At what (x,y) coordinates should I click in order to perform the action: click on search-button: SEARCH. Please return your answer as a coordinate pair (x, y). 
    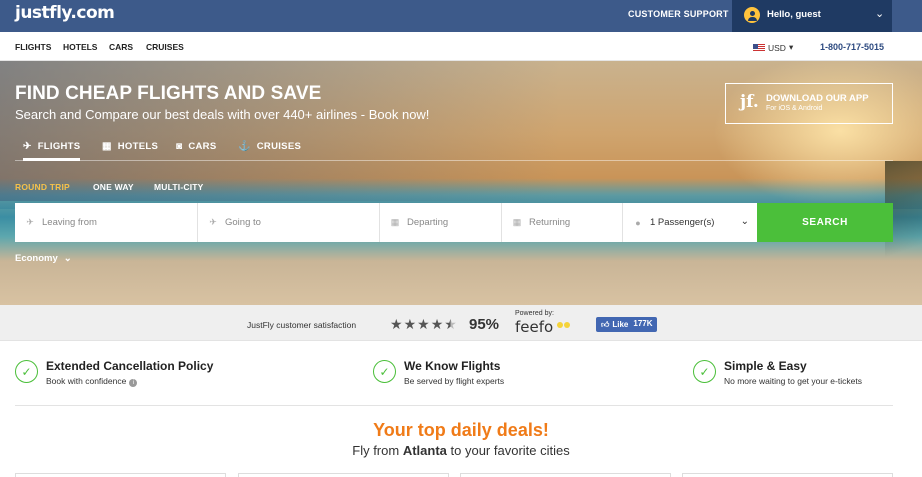
    Looking at the image, I should click on (825, 222).